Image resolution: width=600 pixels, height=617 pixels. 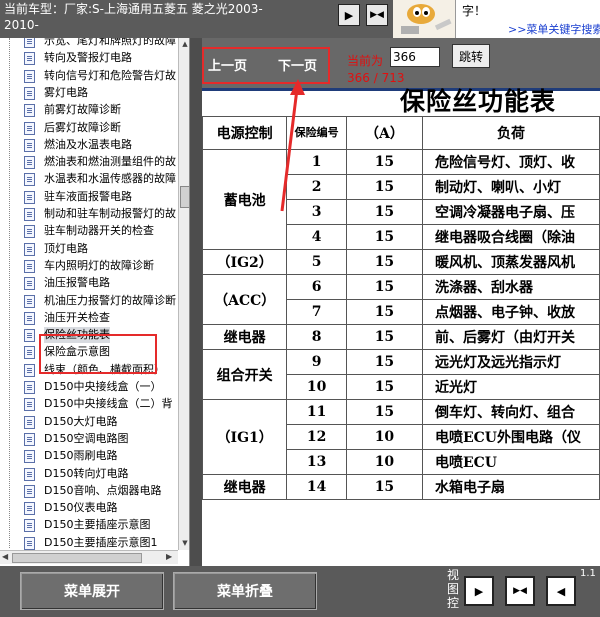 What do you see at coordinates (316, 262) in the screenshot?
I see `fuse-number-cell: 5` at bounding box center [316, 262].